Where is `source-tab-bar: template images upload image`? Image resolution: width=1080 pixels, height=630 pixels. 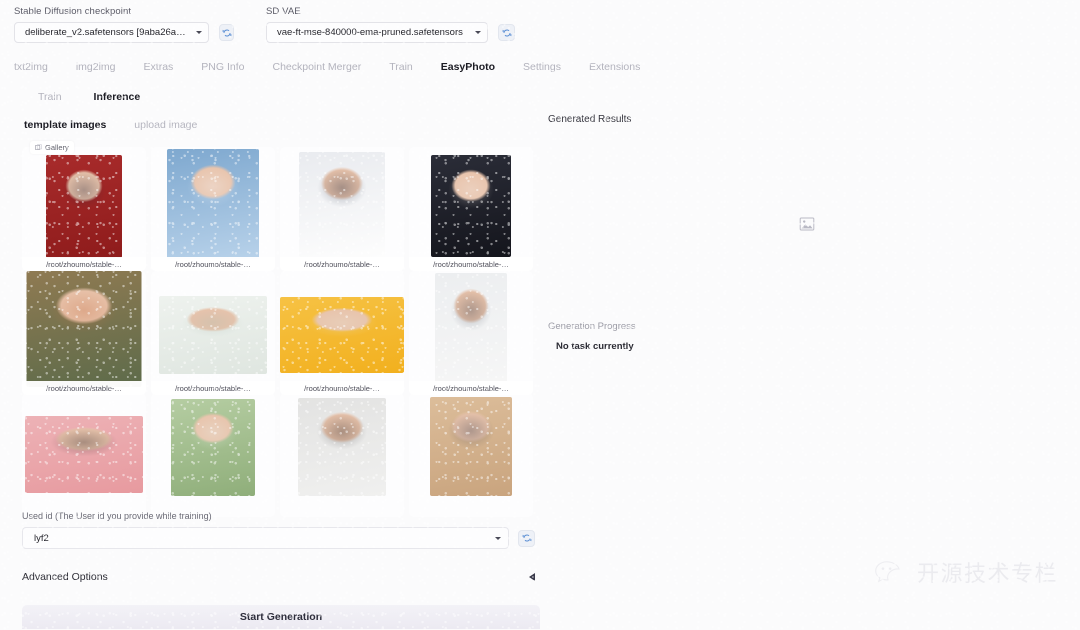
source-tab-bar: template images upload image is located at coordinates (117, 125).